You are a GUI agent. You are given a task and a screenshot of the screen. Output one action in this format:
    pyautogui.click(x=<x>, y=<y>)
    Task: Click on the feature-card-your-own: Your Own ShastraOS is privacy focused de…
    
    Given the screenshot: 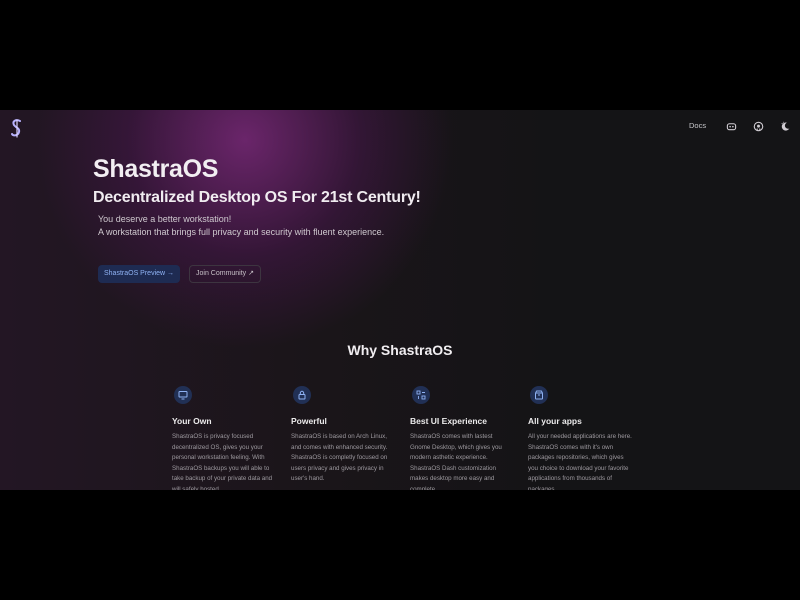 What is the action you would take?
    pyautogui.click(x=224, y=438)
    